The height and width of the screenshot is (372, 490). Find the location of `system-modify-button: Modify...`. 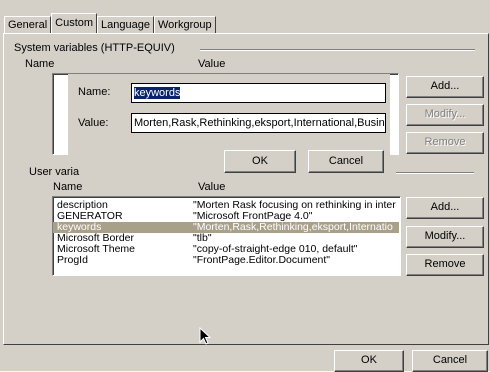

system-modify-button: Modify... is located at coordinates (445, 115).